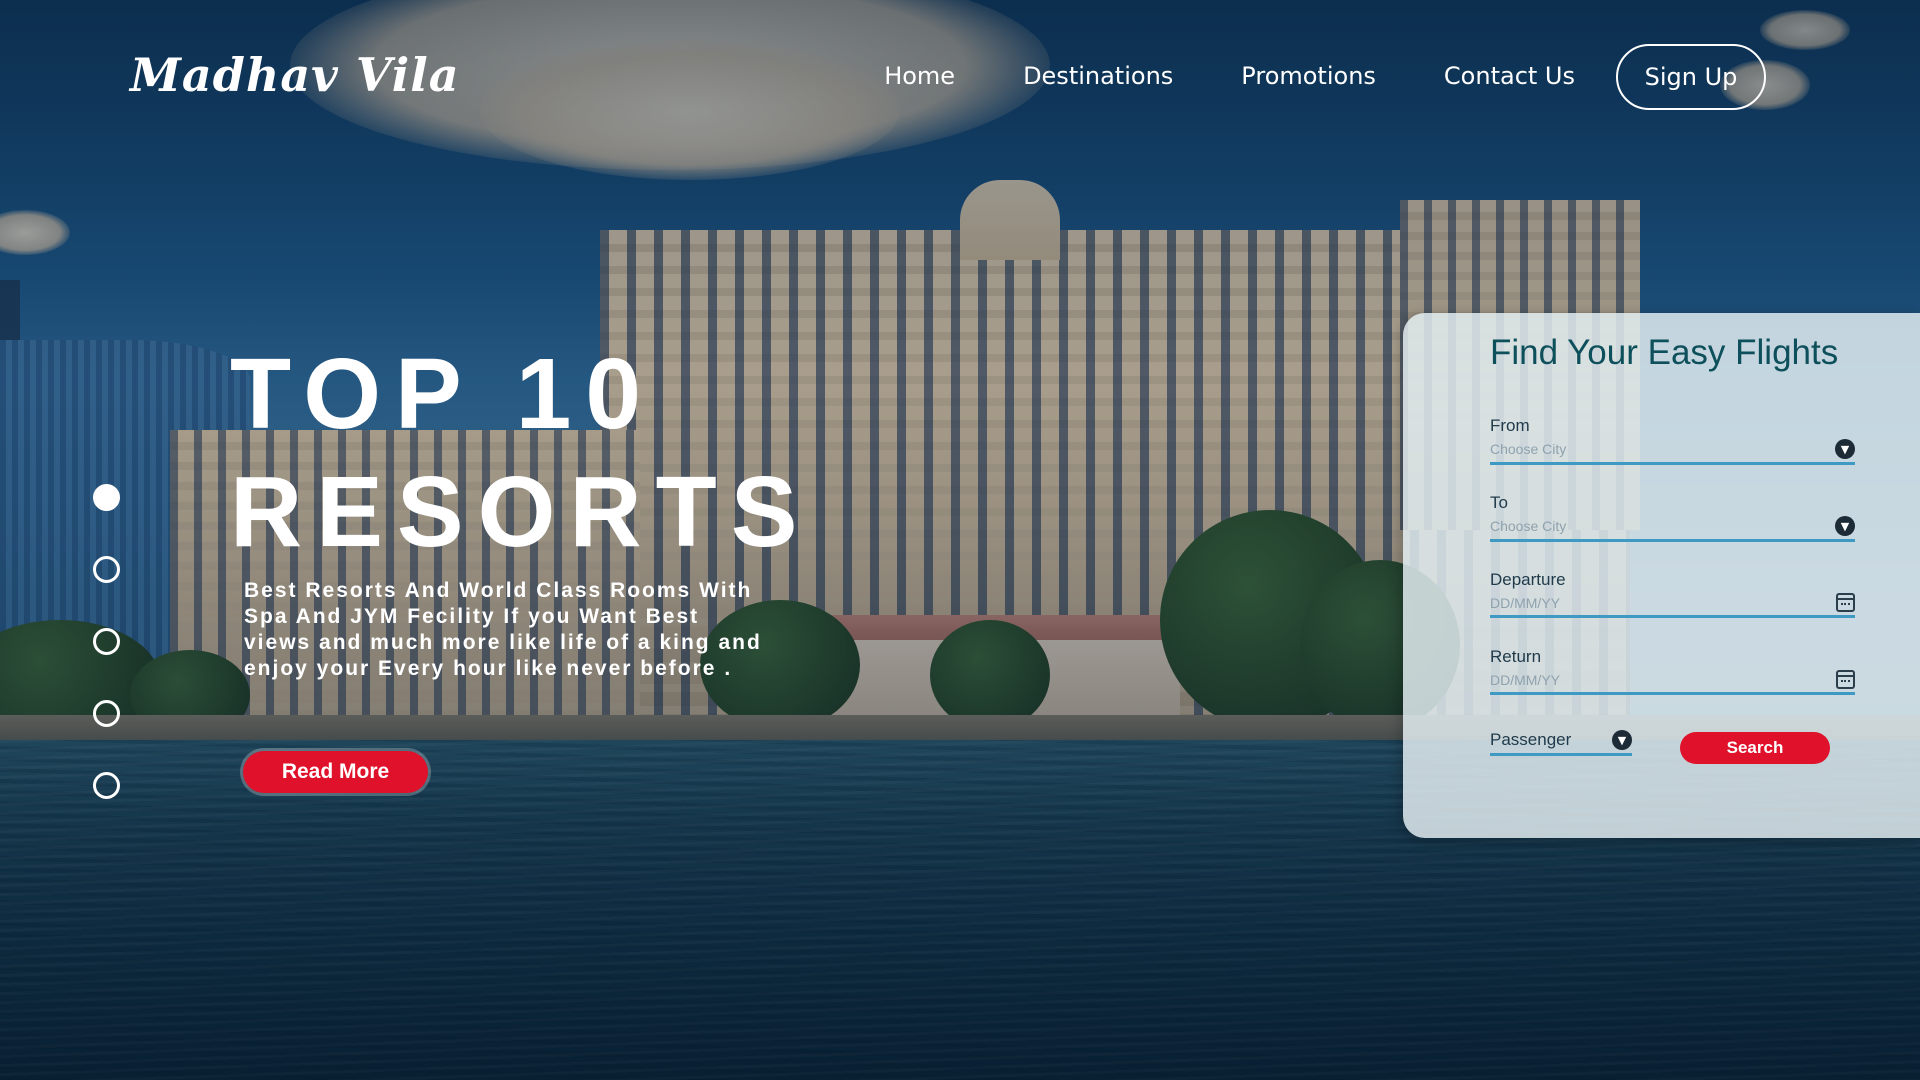 The image size is (1920, 1080). I want to click on search-button: Search, so click(1755, 748).